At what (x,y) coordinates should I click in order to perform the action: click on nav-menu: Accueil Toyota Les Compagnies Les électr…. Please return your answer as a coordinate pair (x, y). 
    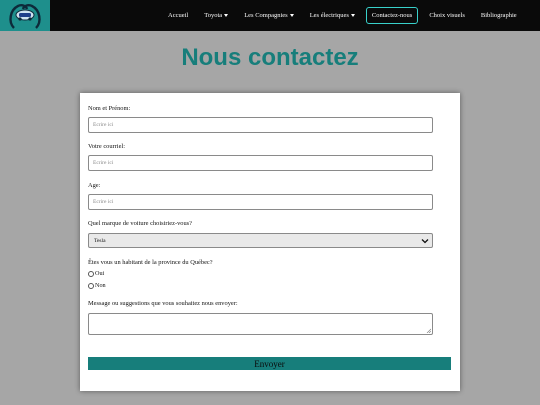
    Looking at the image, I should click on (342, 15).